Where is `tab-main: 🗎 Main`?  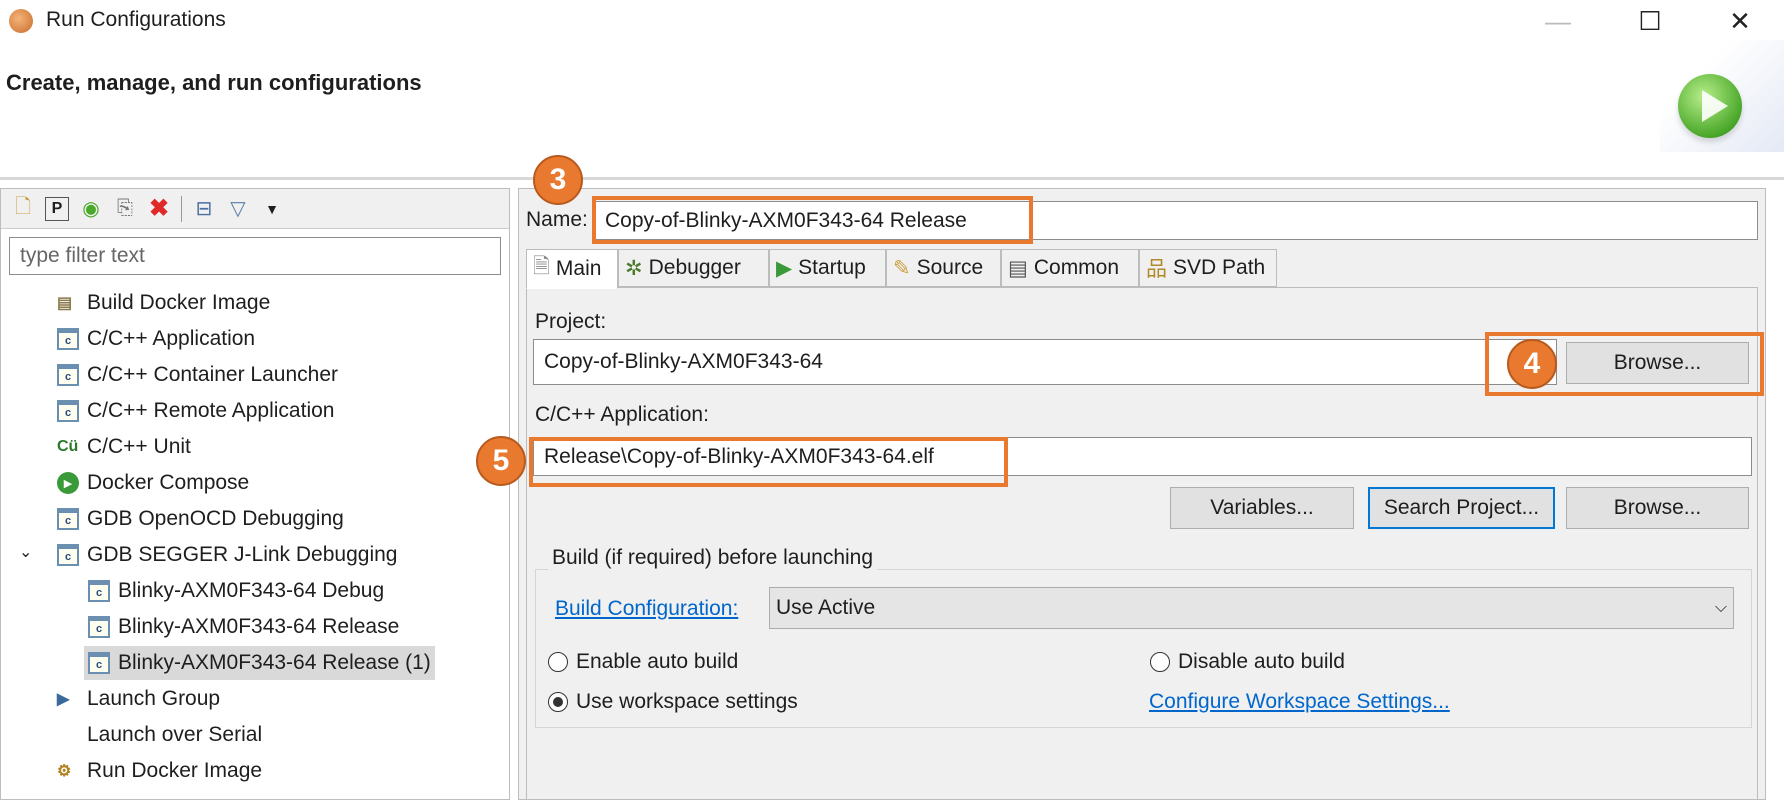
tab-main: 🗎 Main is located at coordinates (572, 269).